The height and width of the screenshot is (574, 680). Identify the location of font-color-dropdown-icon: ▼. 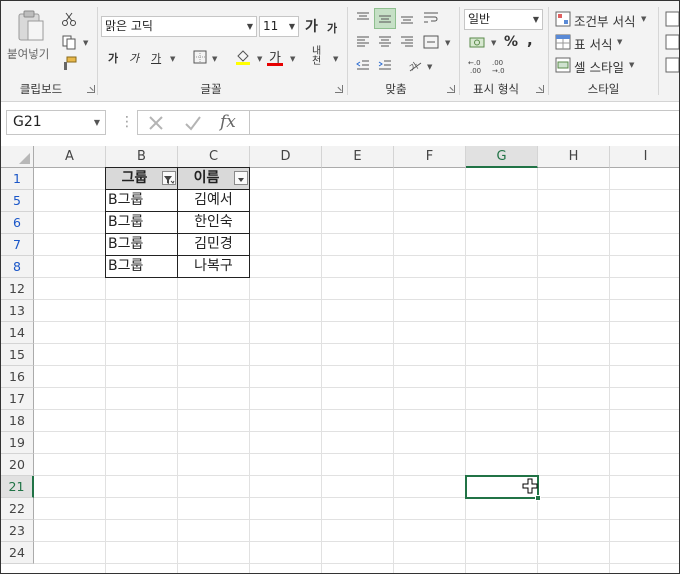
(292, 59).